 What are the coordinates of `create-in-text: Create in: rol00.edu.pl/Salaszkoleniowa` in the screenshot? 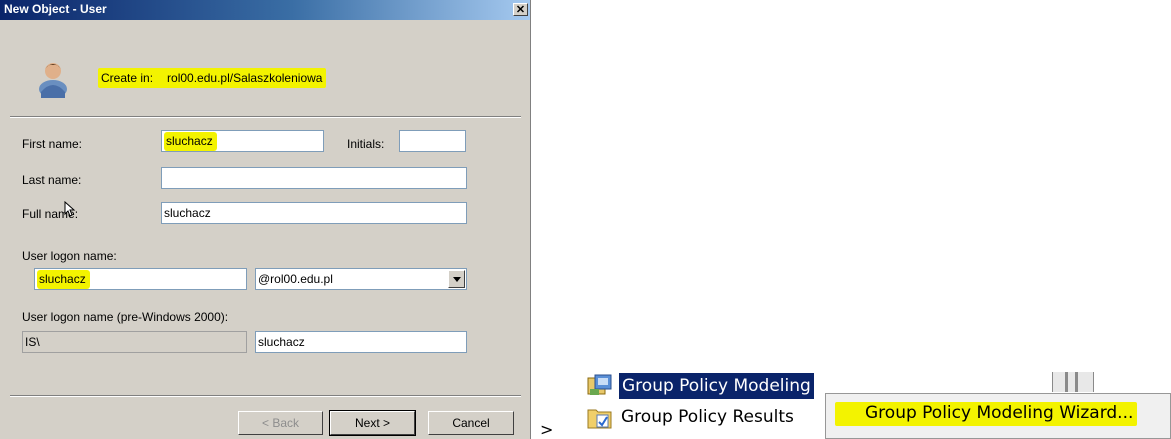 It's located at (212, 78).